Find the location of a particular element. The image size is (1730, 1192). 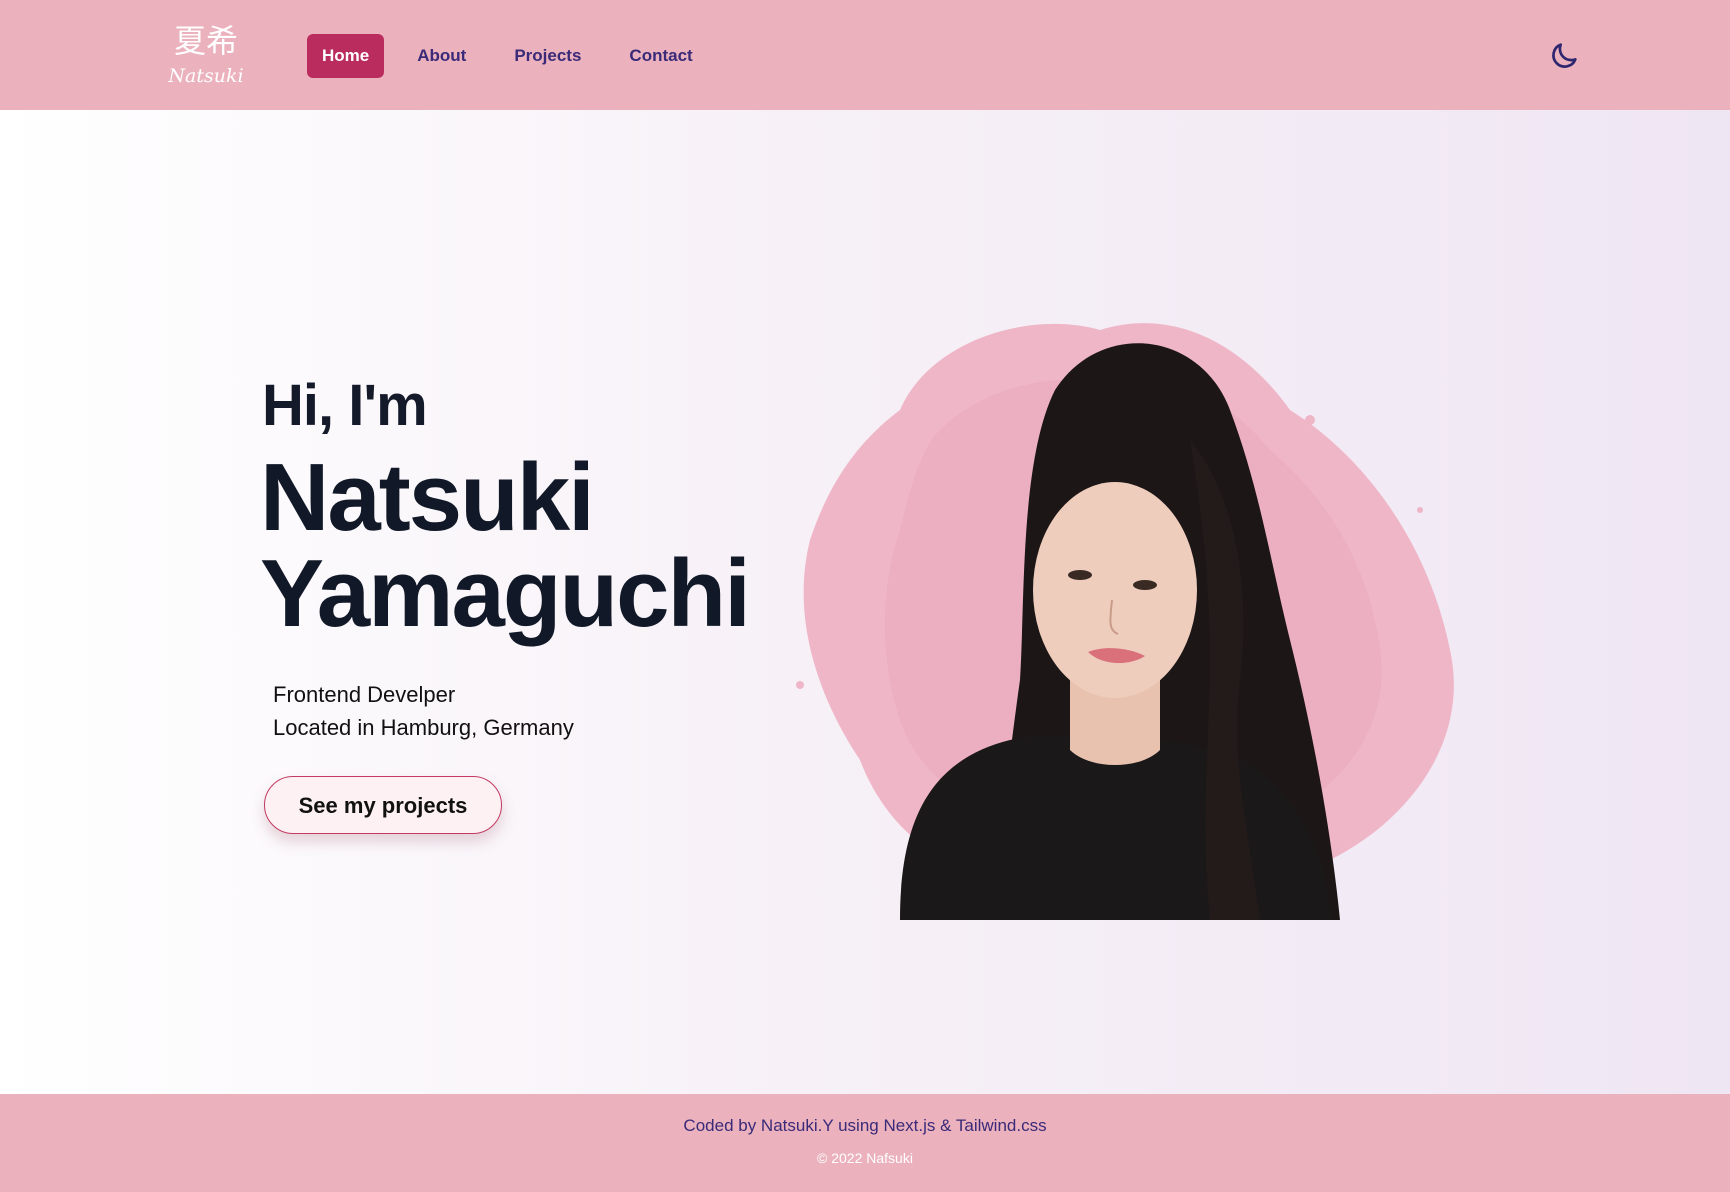

see-projects-button: See my projects is located at coordinates (383, 805).